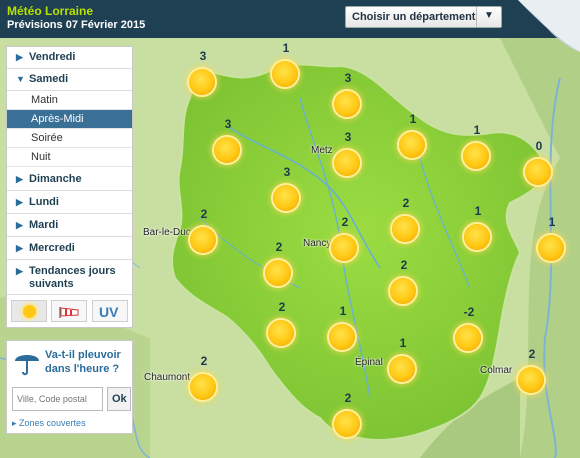 The width and height of the screenshot is (580, 458). What do you see at coordinates (49, 423) in the screenshot?
I see `zones-link: ▸ Zones couvertes` at bounding box center [49, 423].